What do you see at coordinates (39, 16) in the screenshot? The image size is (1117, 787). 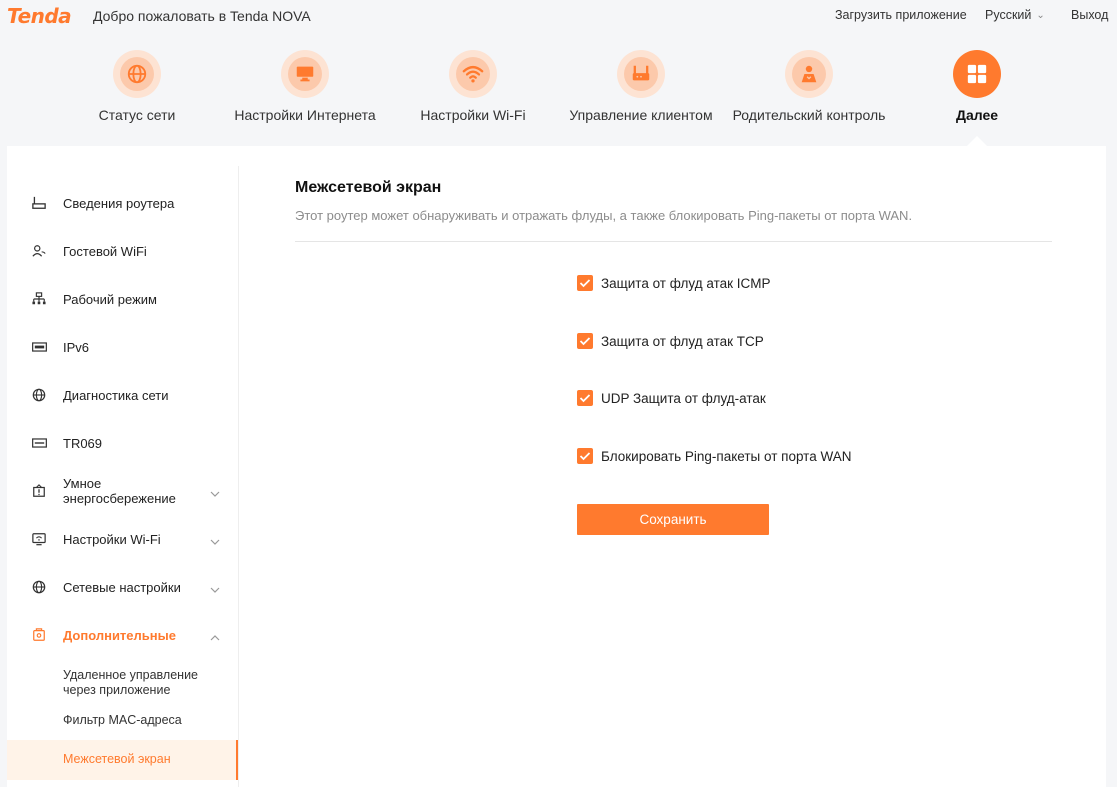 I see `tenda-logo: Tenda` at bounding box center [39, 16].